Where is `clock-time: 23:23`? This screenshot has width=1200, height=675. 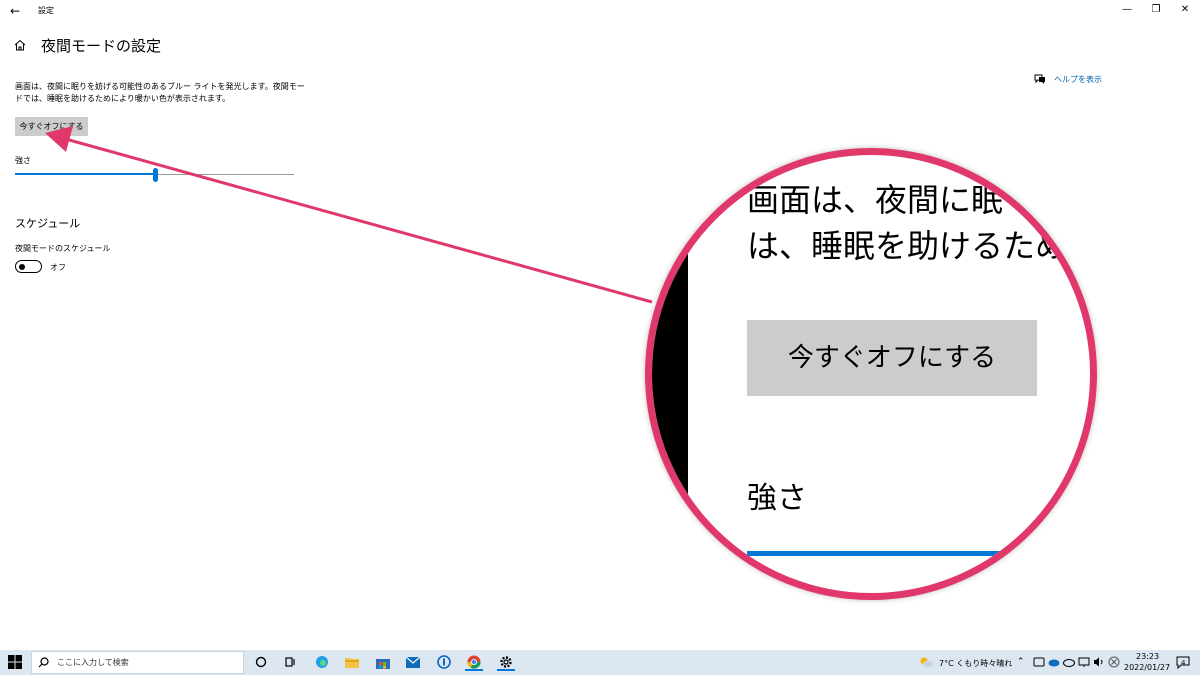
clock-time: 23:23 is located at coordinates (1147, 656).